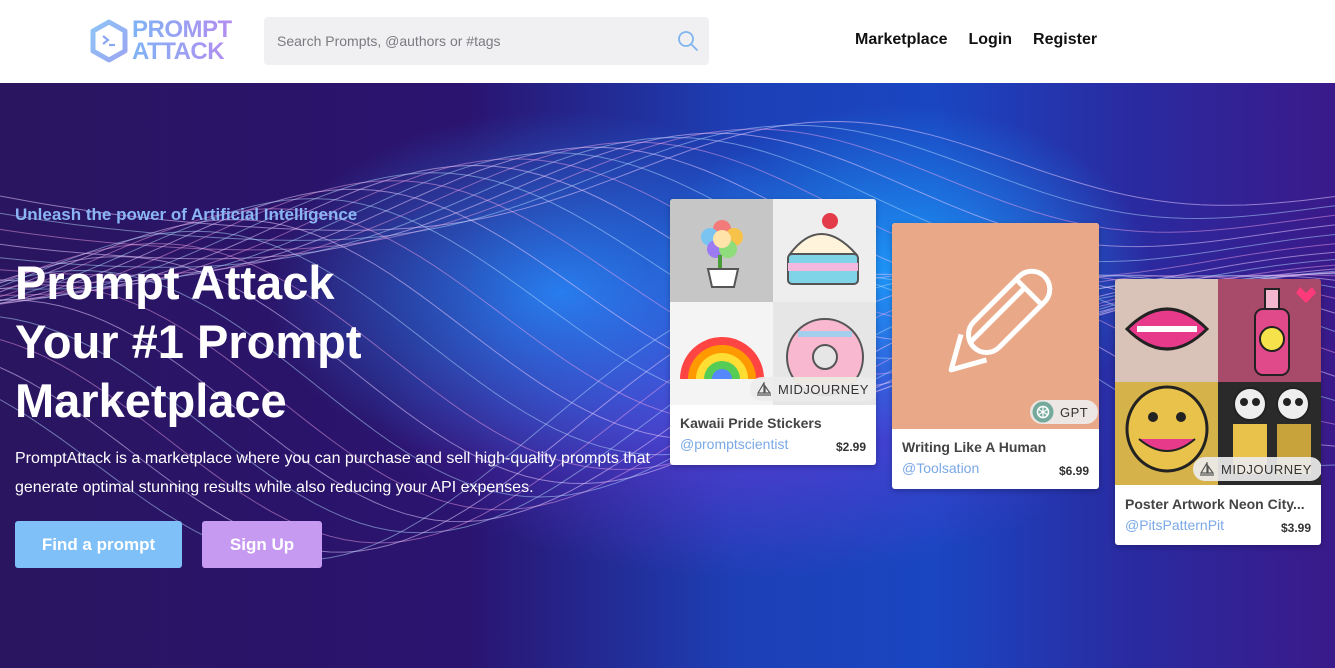  Describe the element at coordinates (974, 447) in the screenshot. I see `card-title: Writing Like A Human` at that location.